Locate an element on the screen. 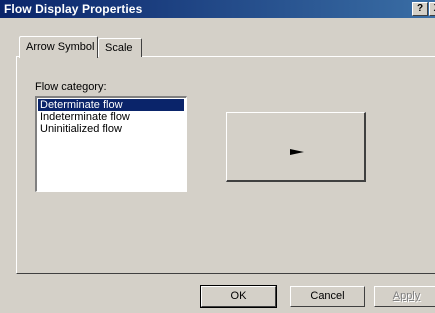 The image size is (435, 313). help-button: ? is located at coordinates (420, 9).